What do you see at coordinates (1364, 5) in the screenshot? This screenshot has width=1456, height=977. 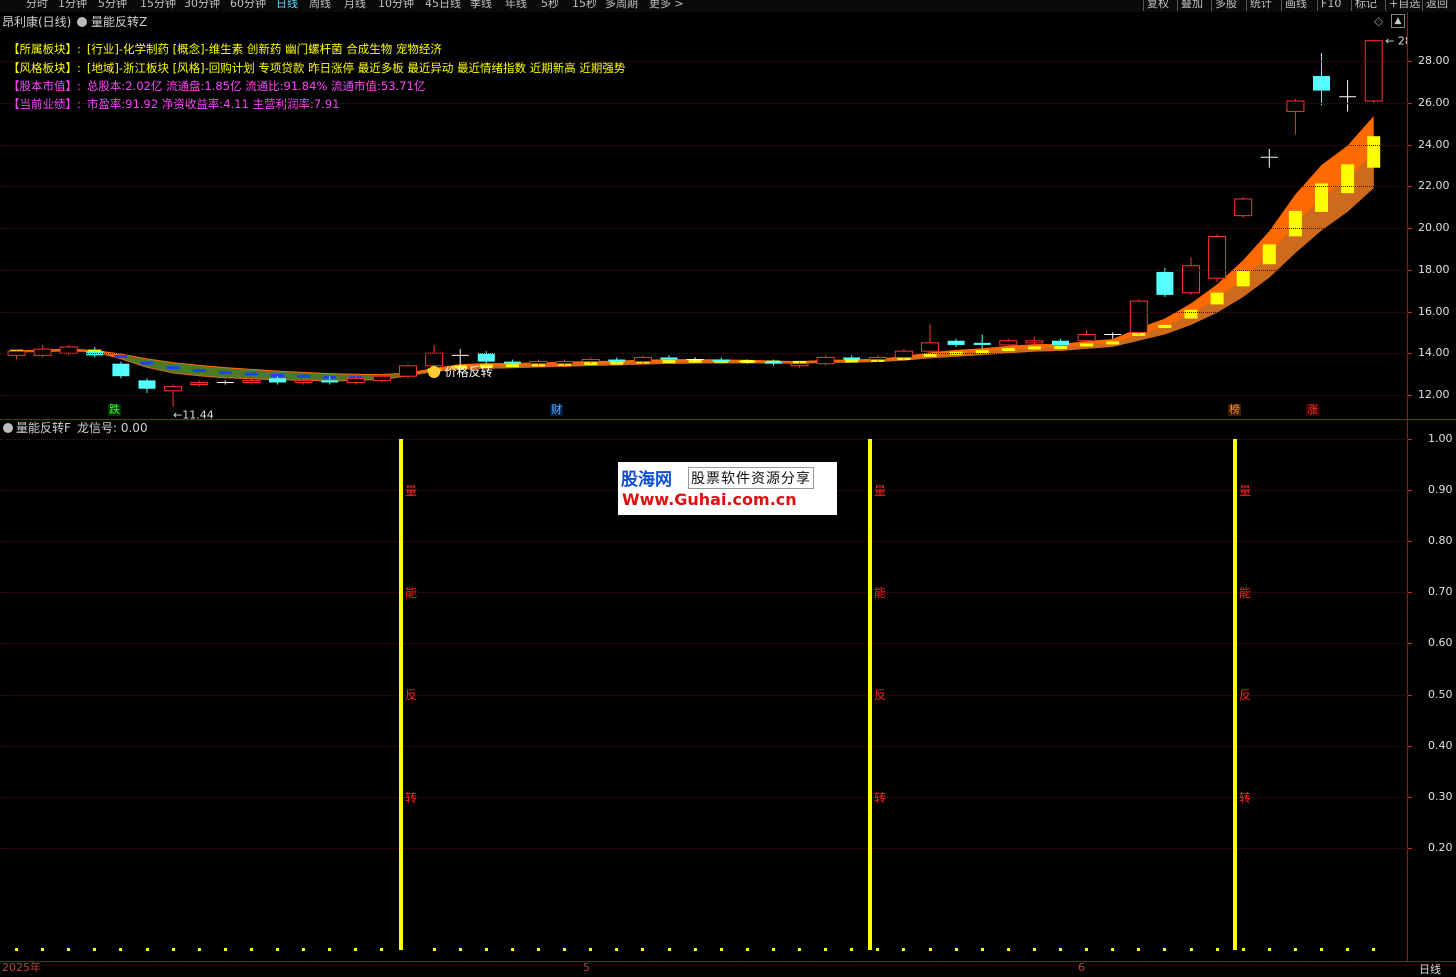 I see `toolbar-right-item-6: 标记` at bounding box center [1364, 5].